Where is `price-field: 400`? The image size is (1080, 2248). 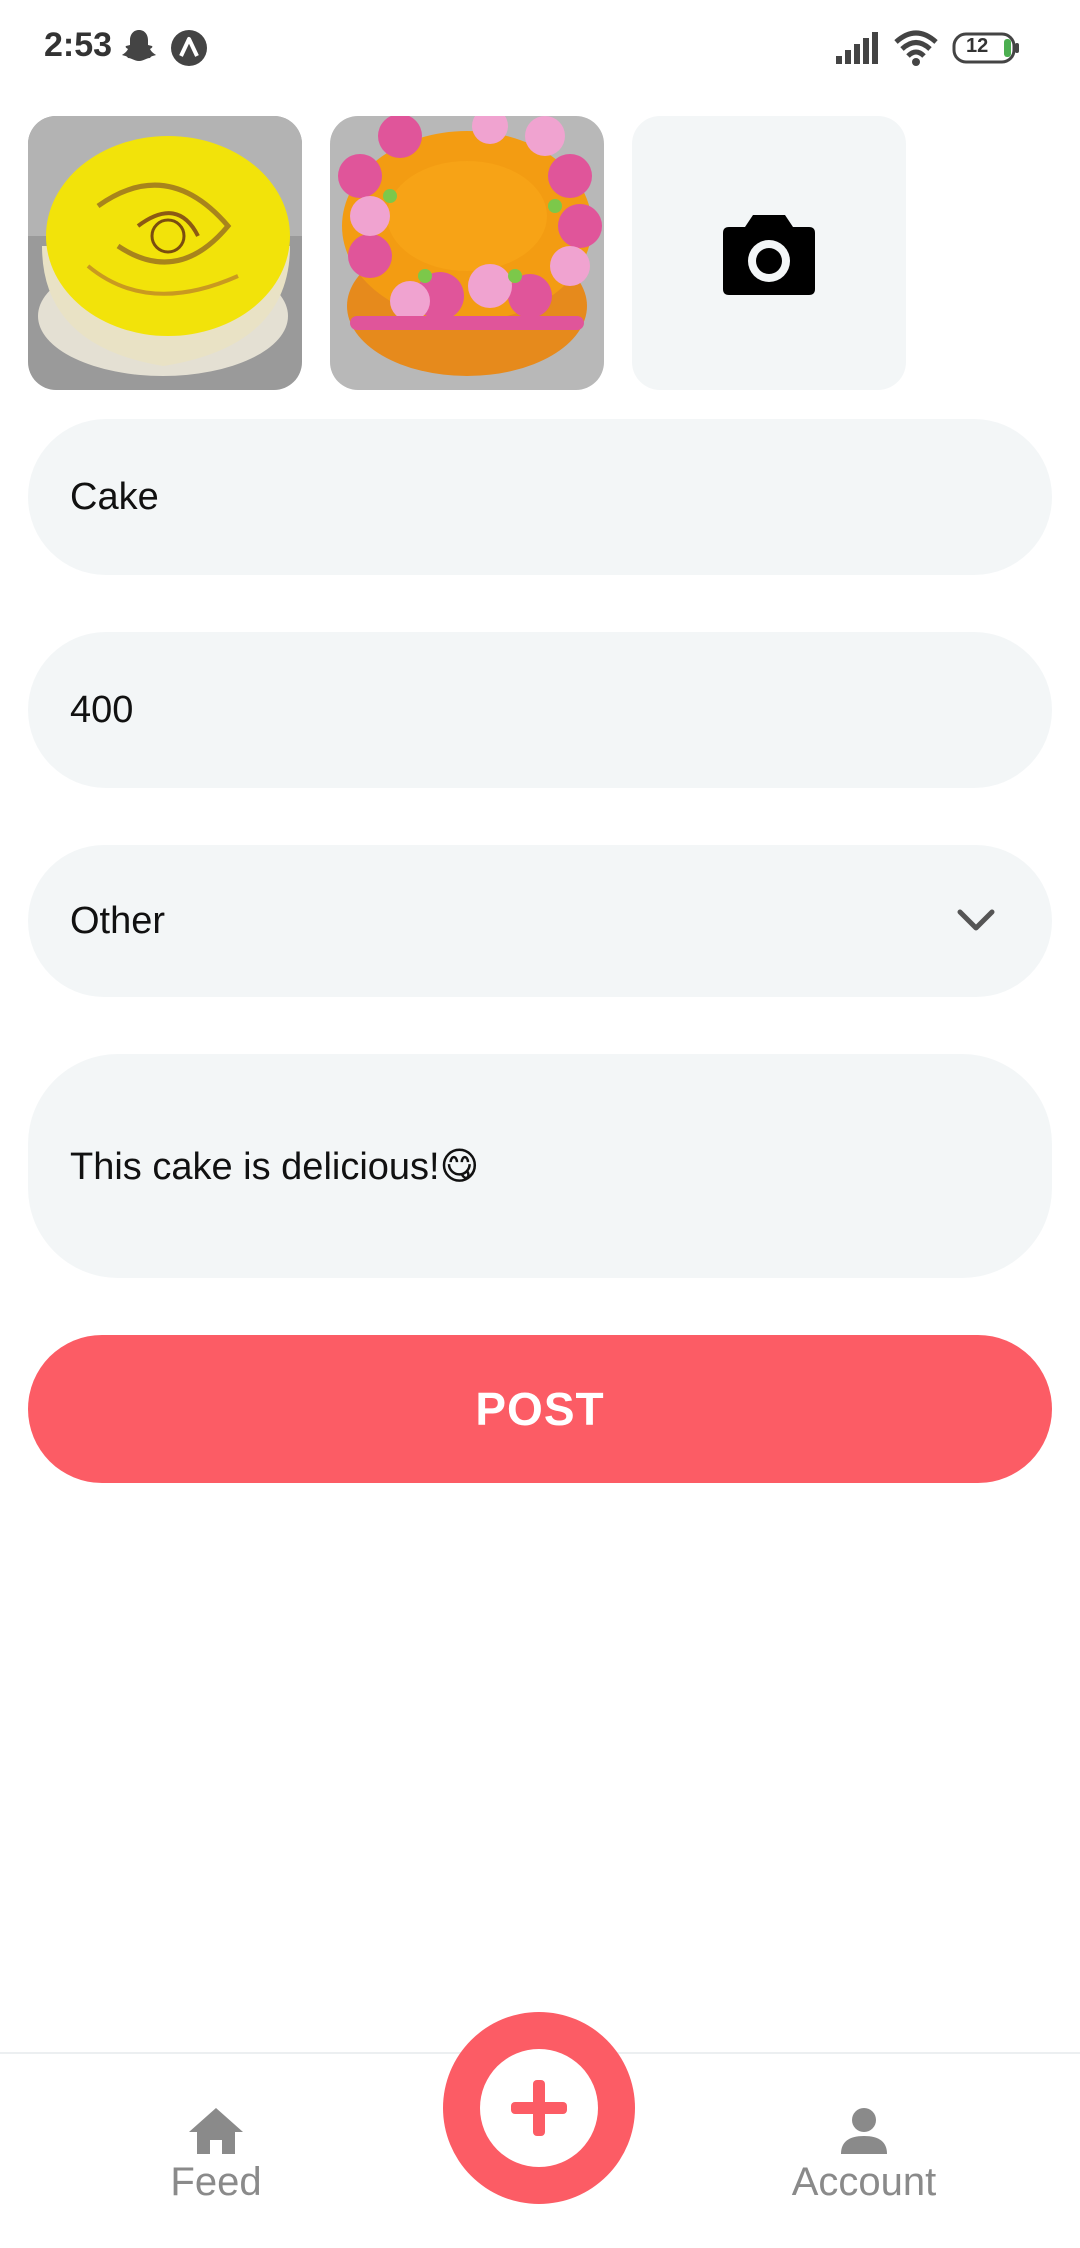
price-field: 400 is located at coordinates (540, 710).